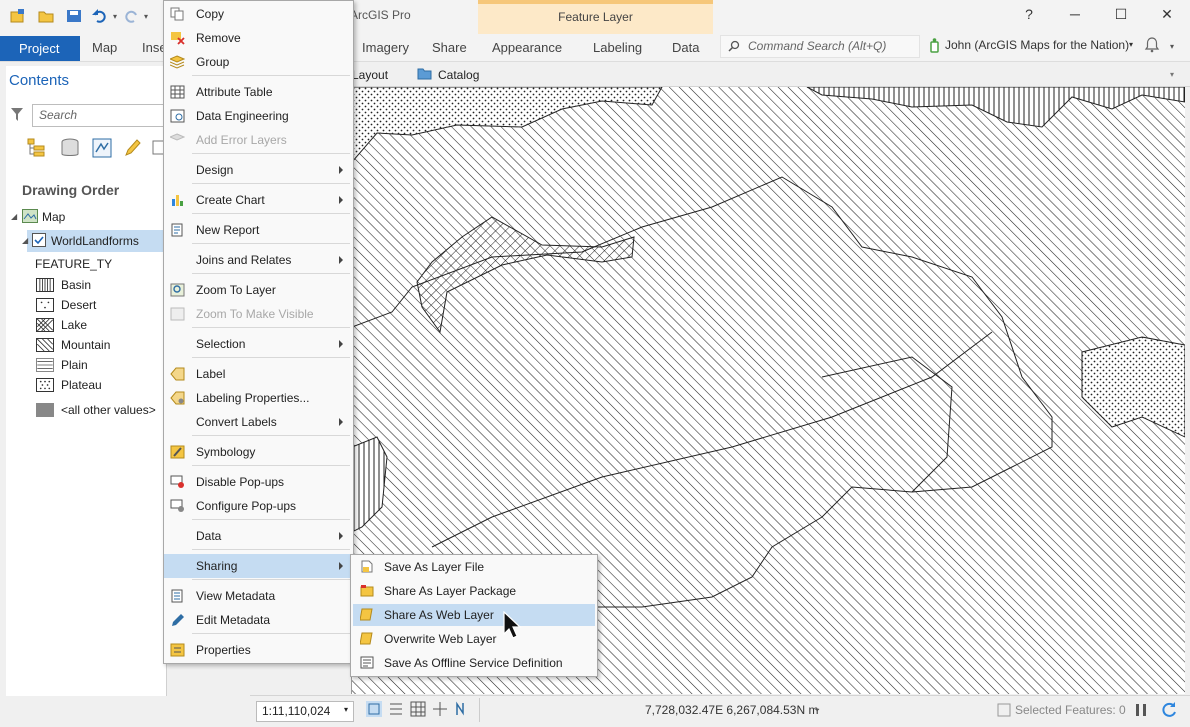 The image size is (1190, 727). What do you see at coordinates (396, 709) in the screenshot?
I see `clip-layers-icon` at bounding box center [396, 709].